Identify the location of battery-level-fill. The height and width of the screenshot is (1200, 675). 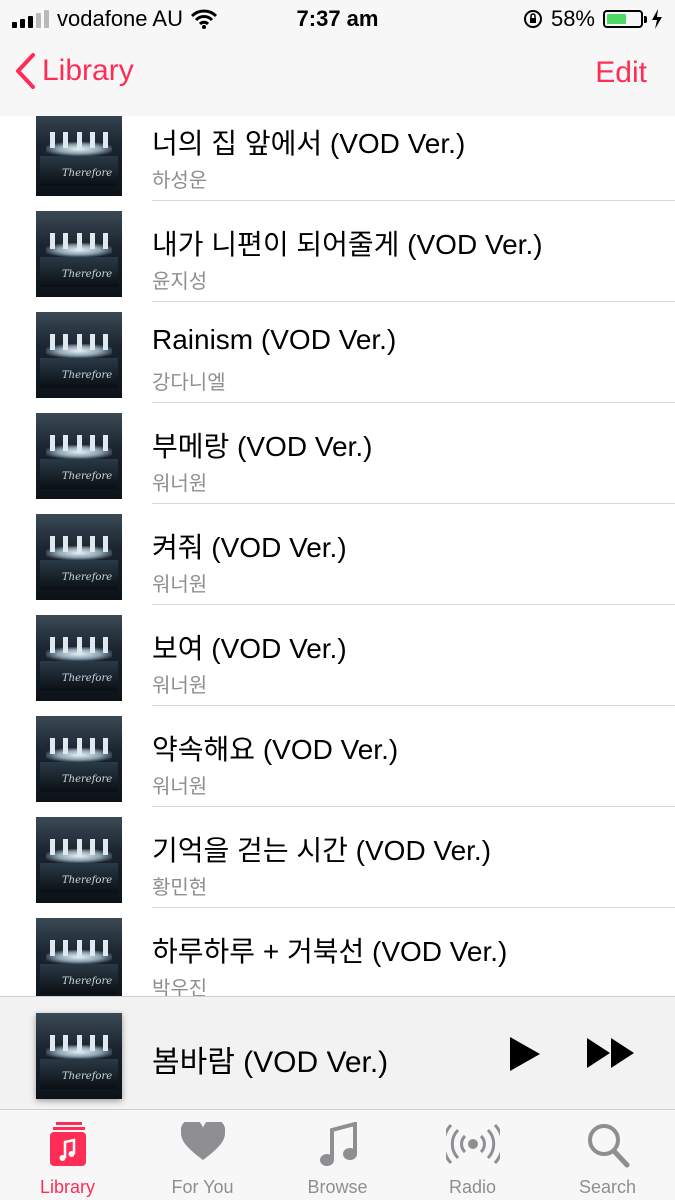
(616, 19).